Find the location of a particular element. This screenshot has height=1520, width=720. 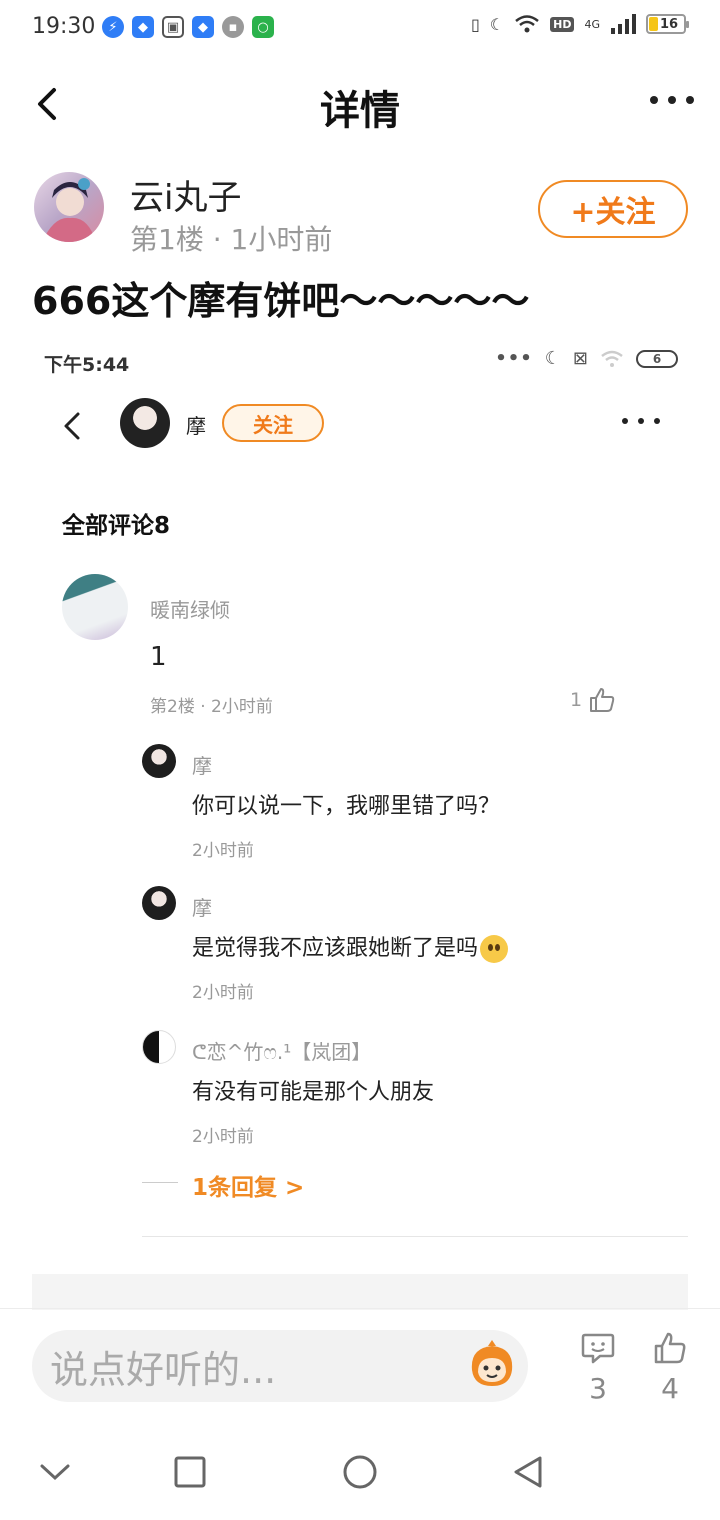

commenter-avatar is located at coordinates (95, 607).